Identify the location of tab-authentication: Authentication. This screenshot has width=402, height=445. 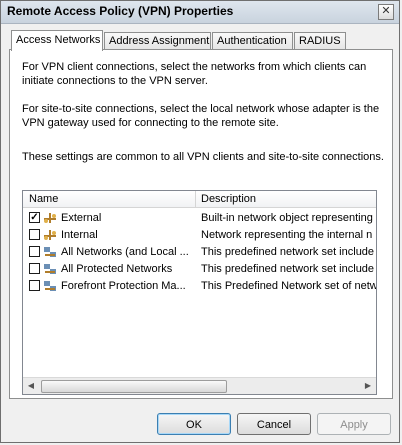
(252, 40).